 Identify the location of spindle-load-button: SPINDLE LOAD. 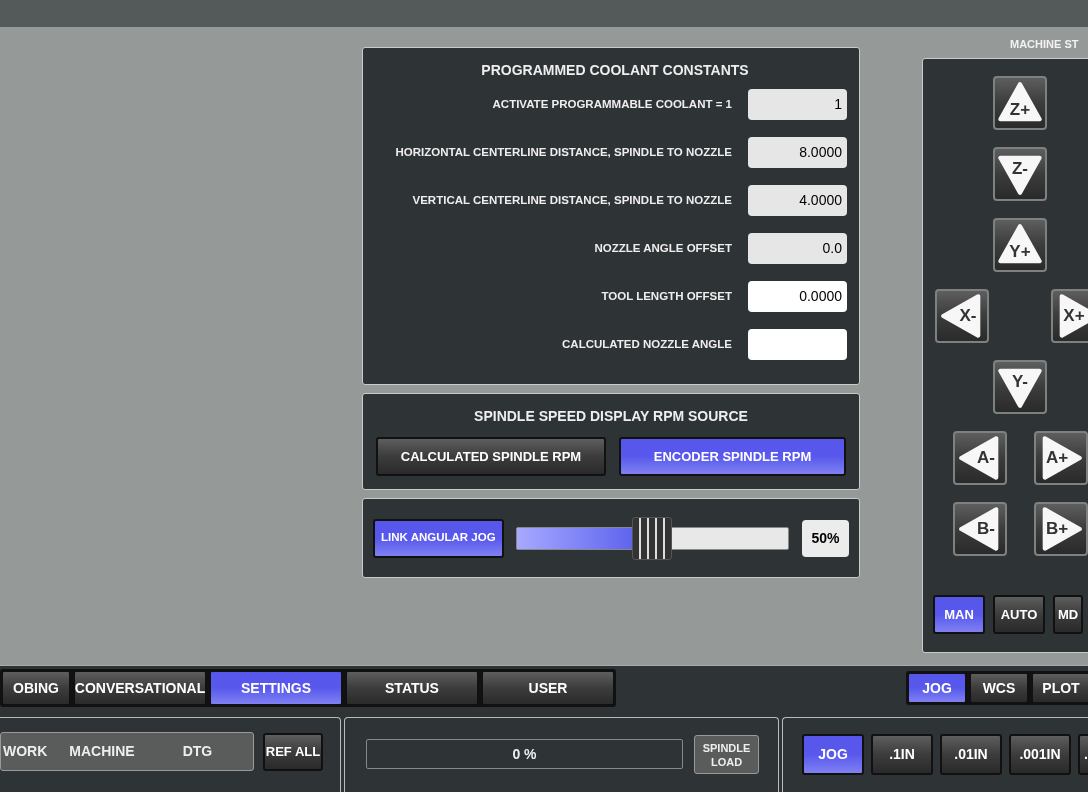
(726, 754).